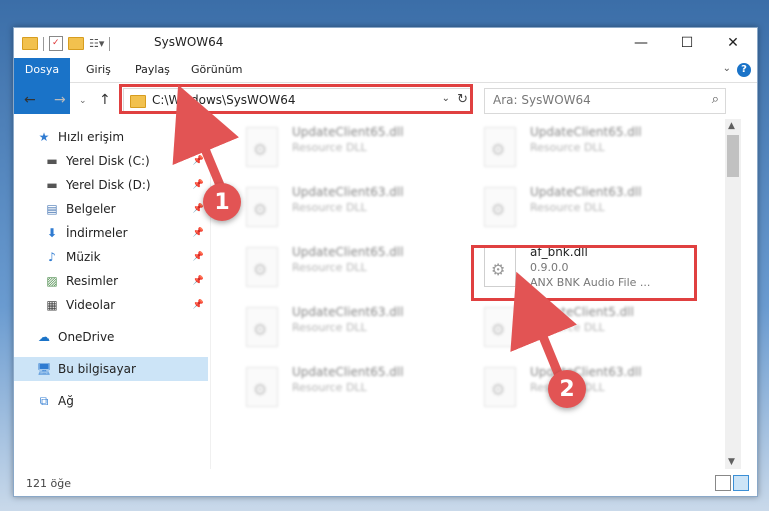 The image size is (769, 511). I want to click on help-icon: ?, so click(744, 70).